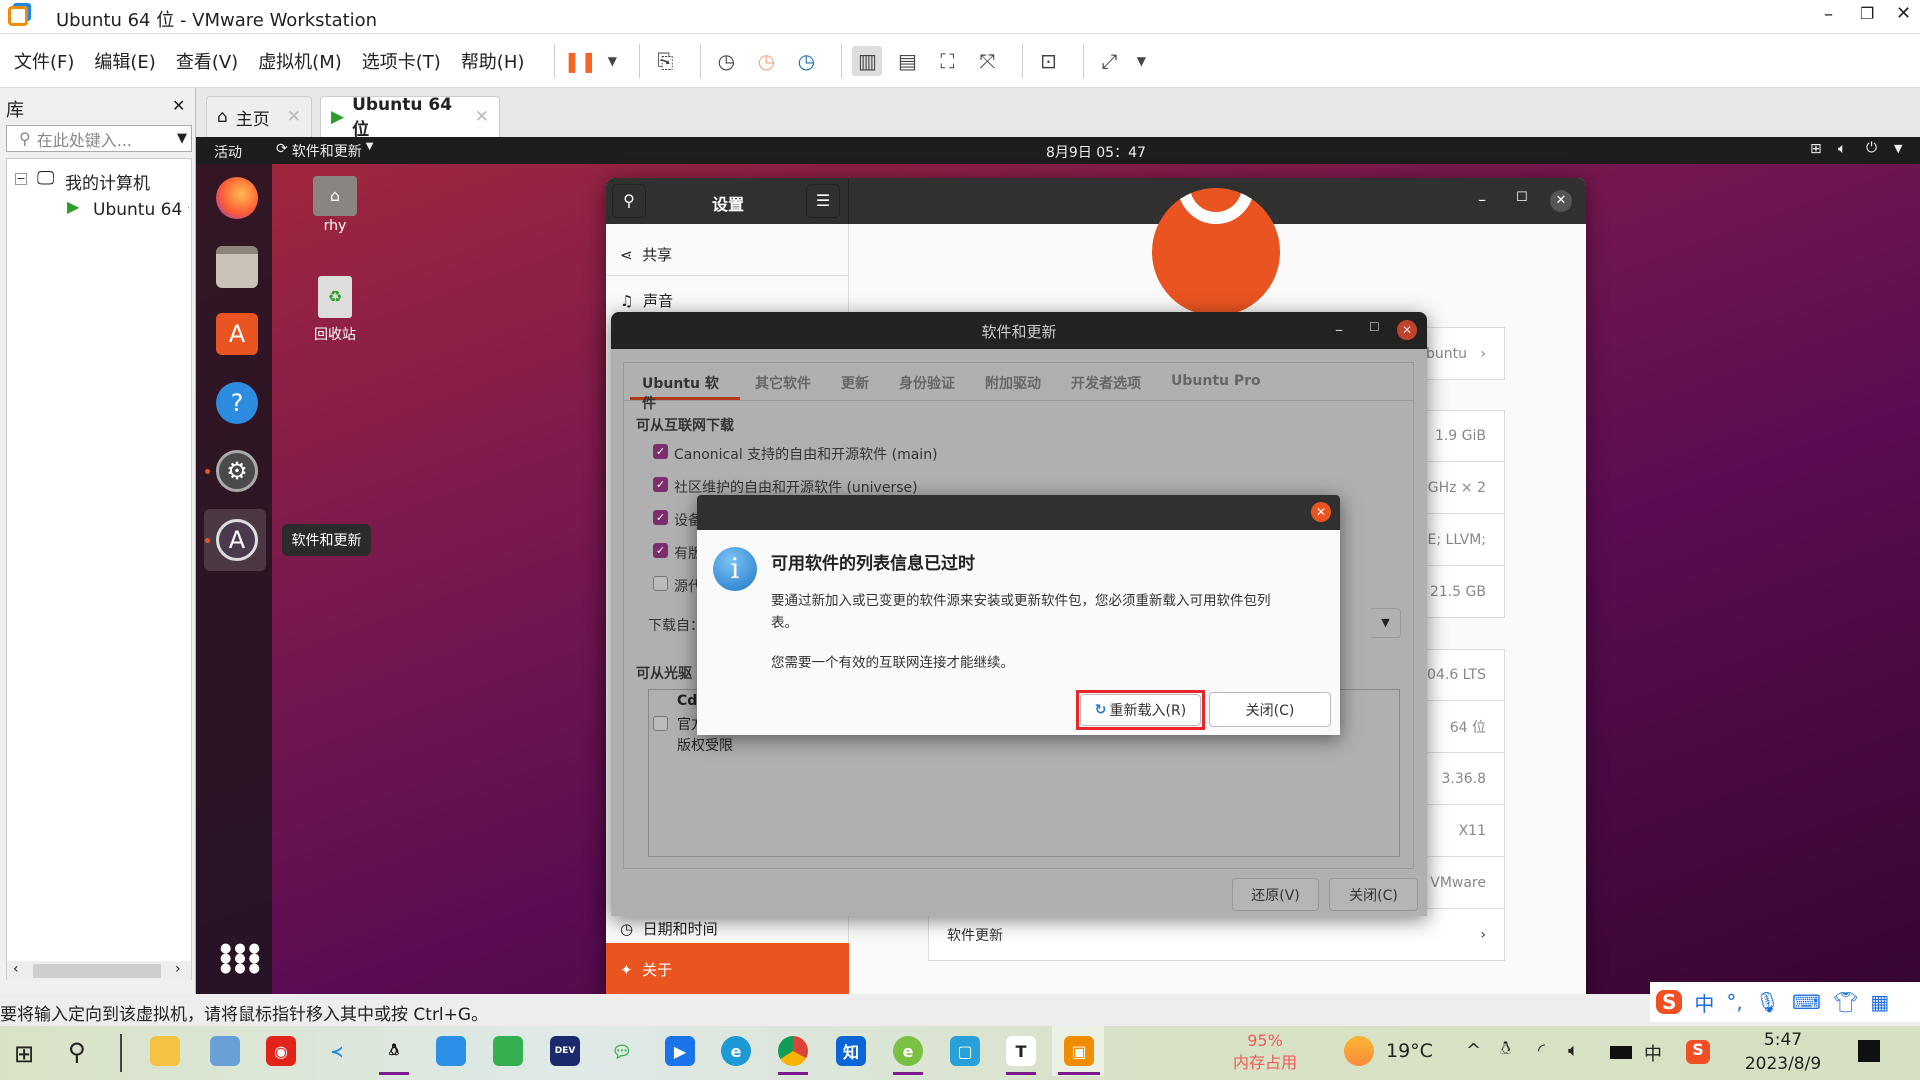  I want to click on tab-ubuntu-pro: Ubuntu Pro, so click(1216, 381).